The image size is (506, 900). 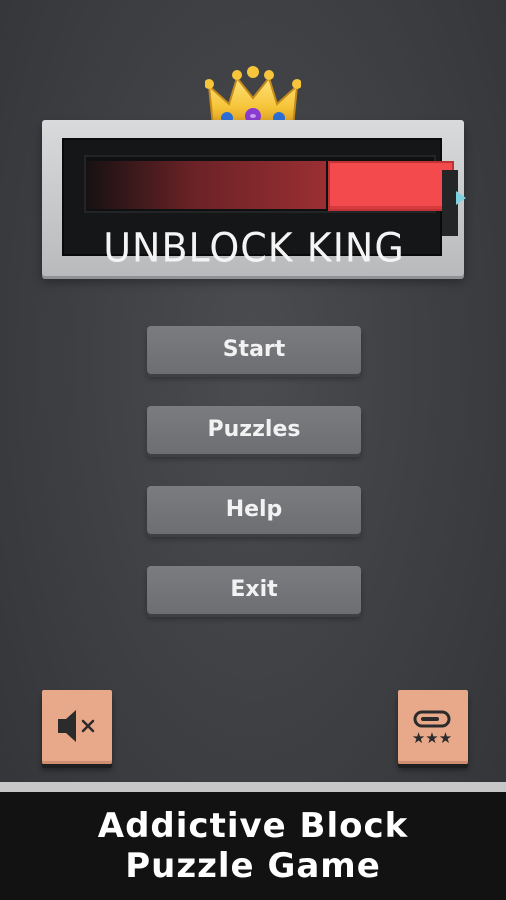 I want to click on start-button: Start, so click(x=254, y=350).